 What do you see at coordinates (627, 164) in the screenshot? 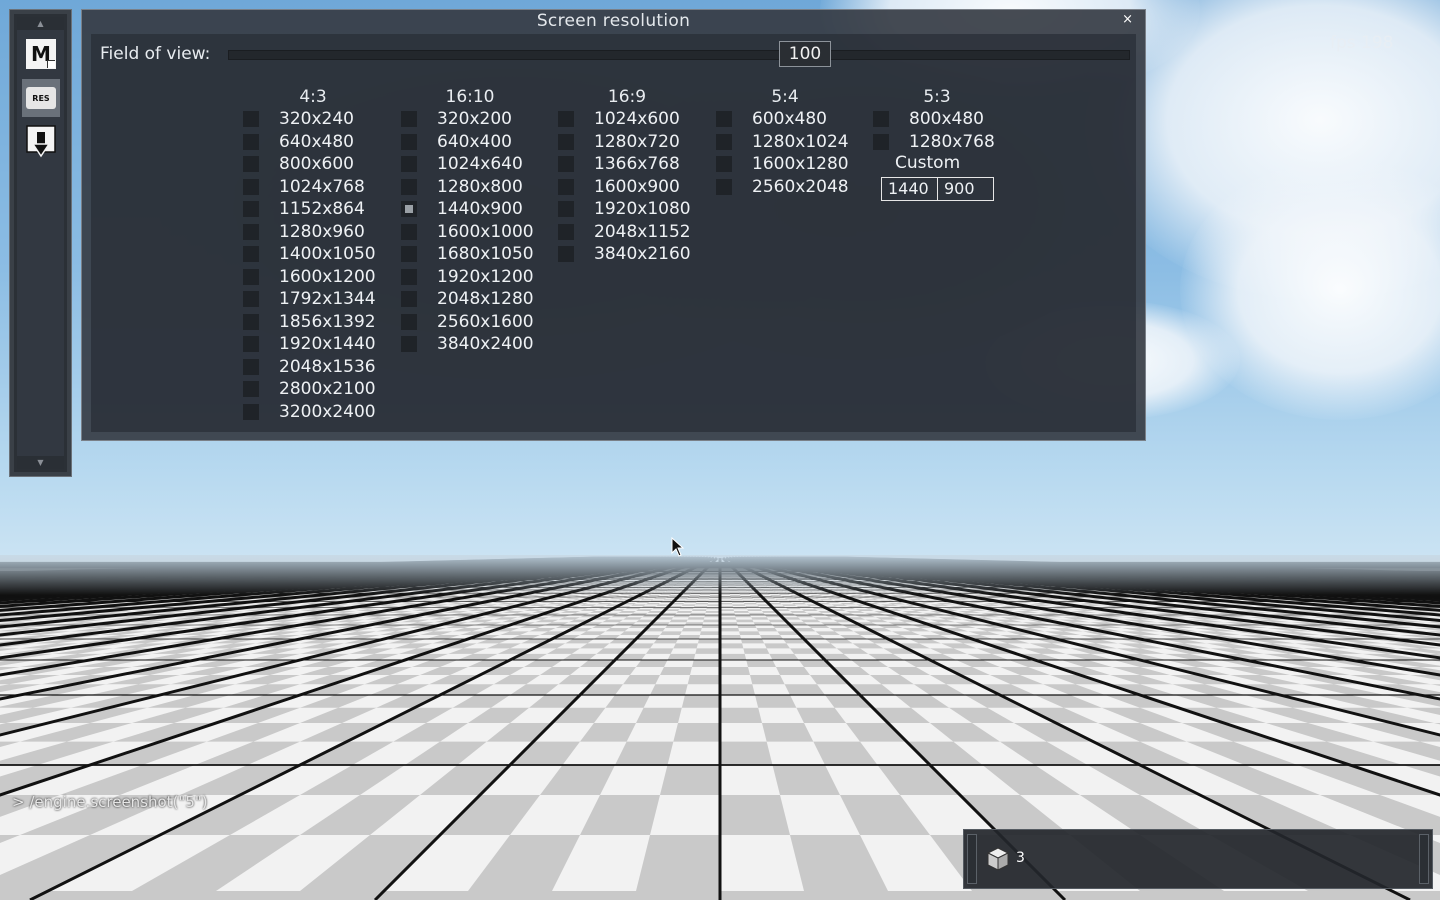
I see `resolution-option: 1366x768` at bounding box center [627, 164].